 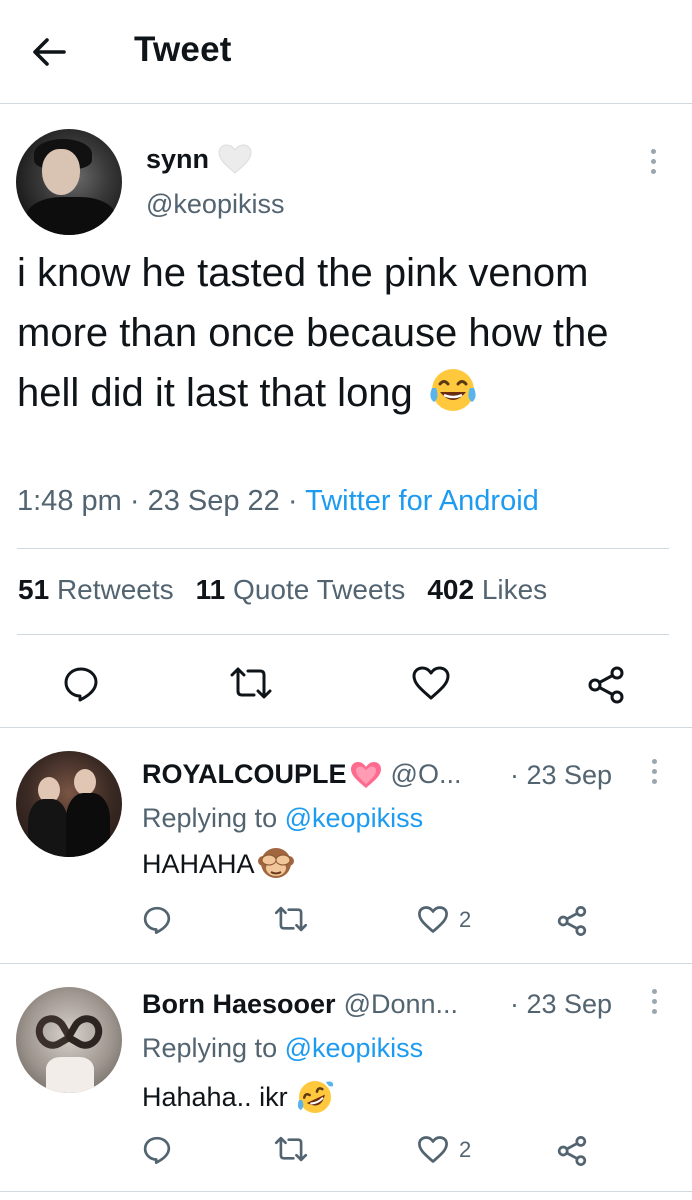 I want to click on engagement-stats: 51 Retweets 11 Quote Tweets 402 Likes, so click(x=282, y=590).